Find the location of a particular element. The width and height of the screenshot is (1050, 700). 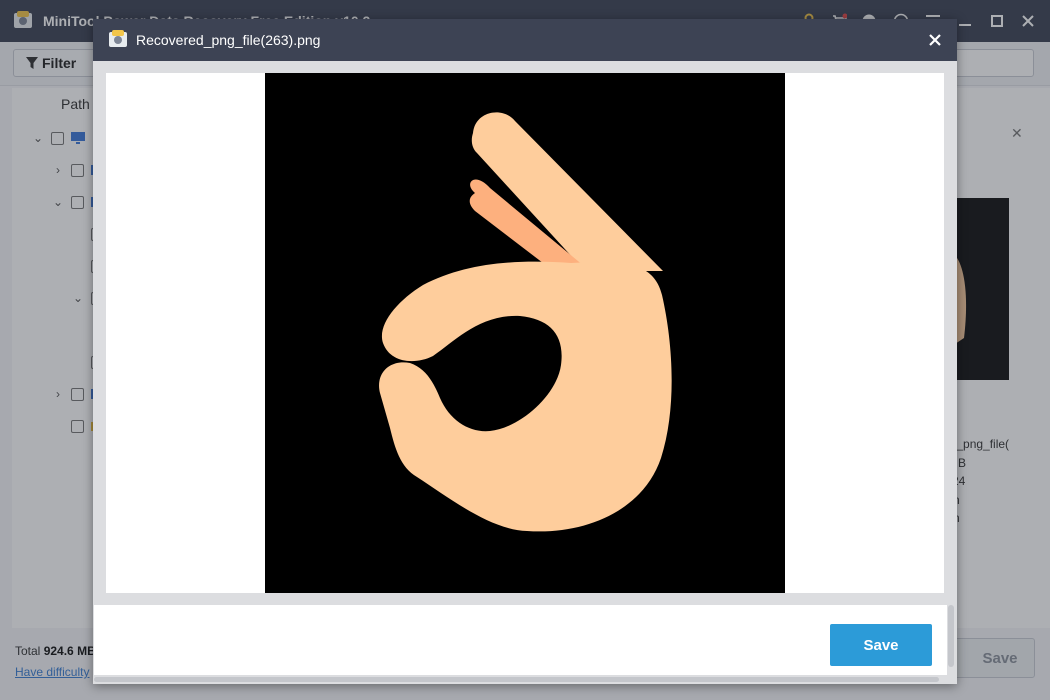

horizontal-scrollbar is located at coordinates (516, 679).